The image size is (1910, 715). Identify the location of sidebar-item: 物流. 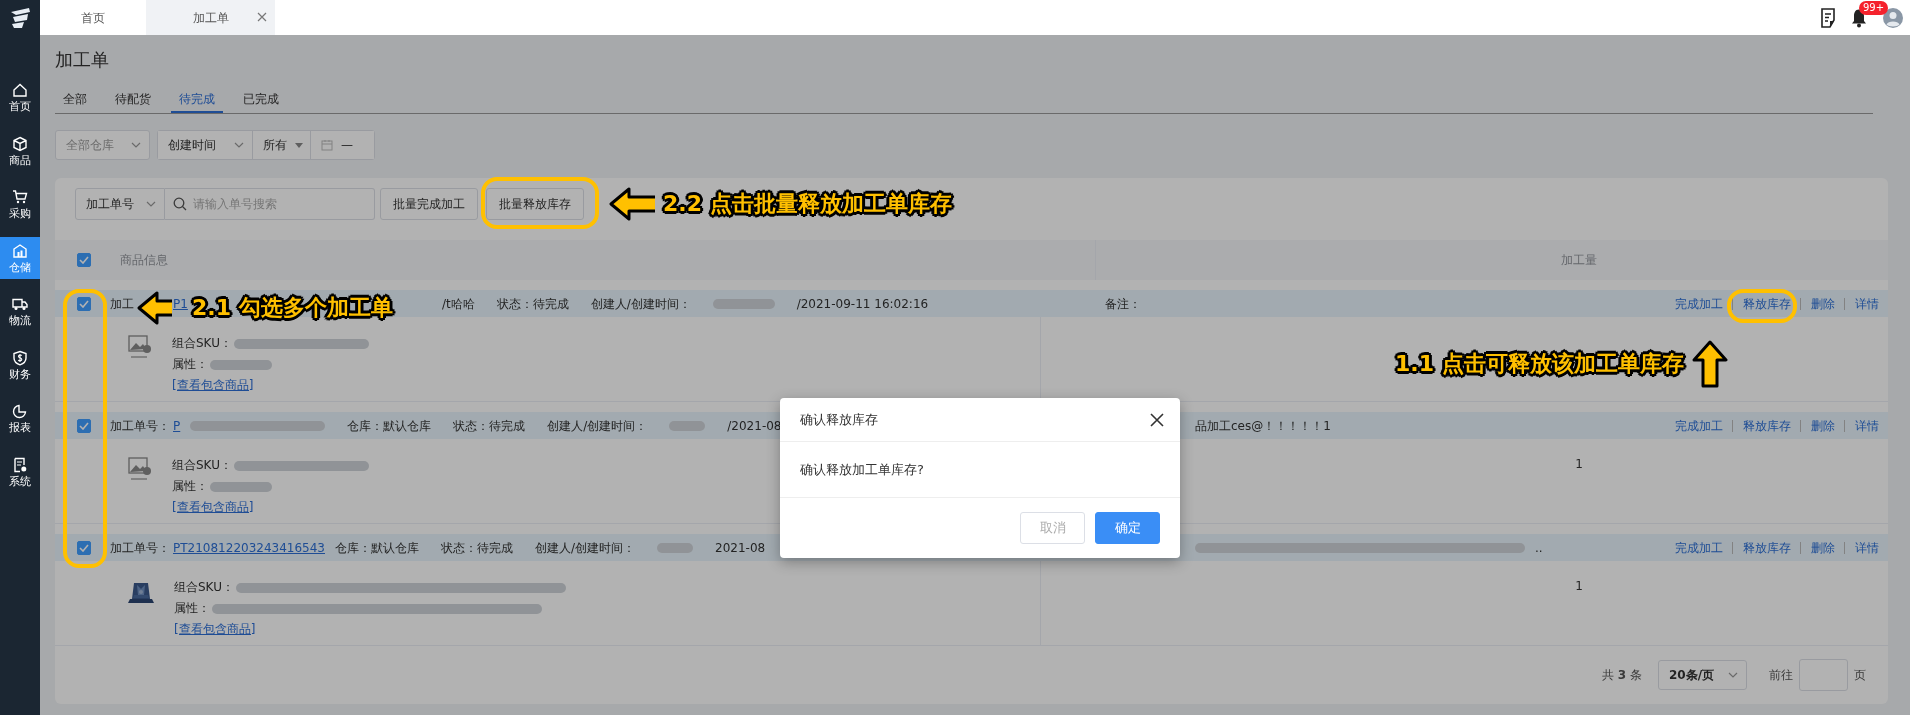
(20, 311).